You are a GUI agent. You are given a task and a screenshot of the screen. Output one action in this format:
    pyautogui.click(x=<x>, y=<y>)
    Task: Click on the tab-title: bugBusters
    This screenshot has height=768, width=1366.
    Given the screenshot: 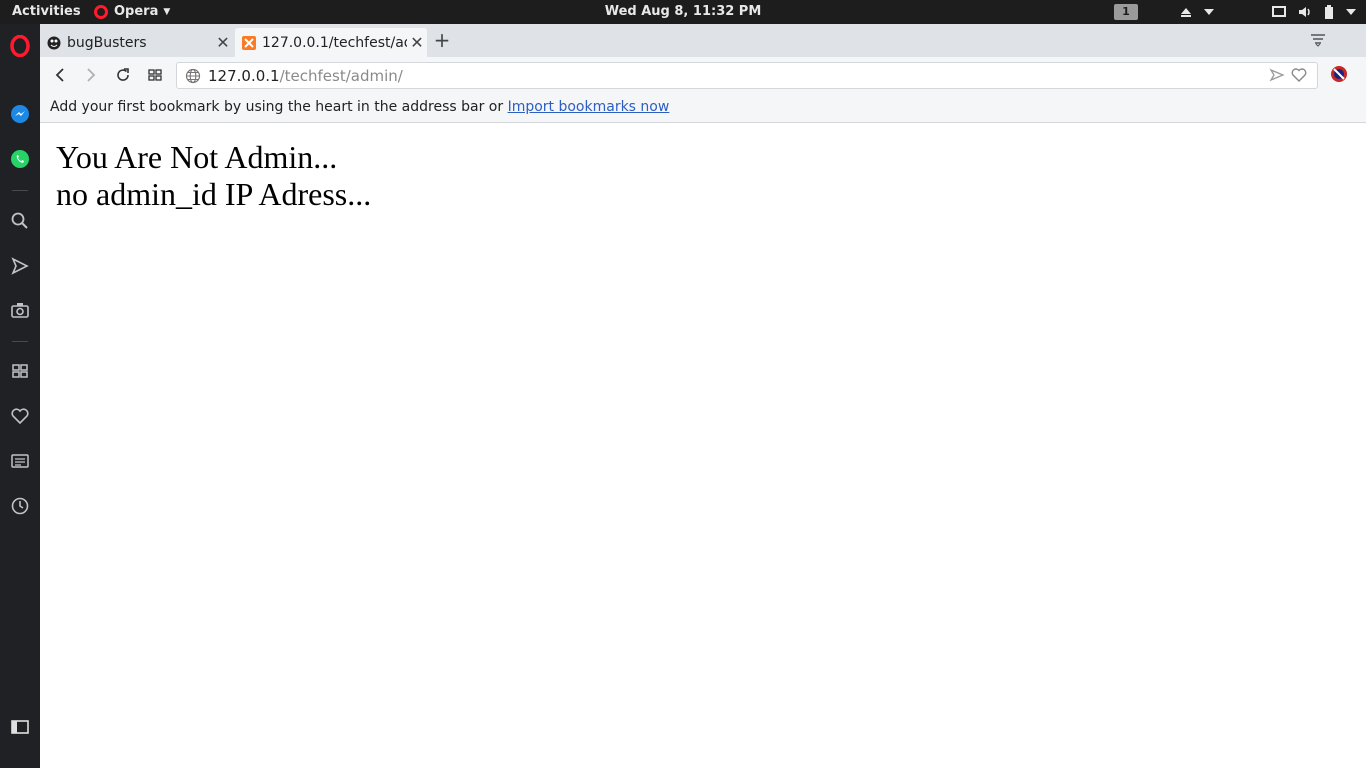 What is the action you would take?
    pyautogui.click(x=107, y=42)
    